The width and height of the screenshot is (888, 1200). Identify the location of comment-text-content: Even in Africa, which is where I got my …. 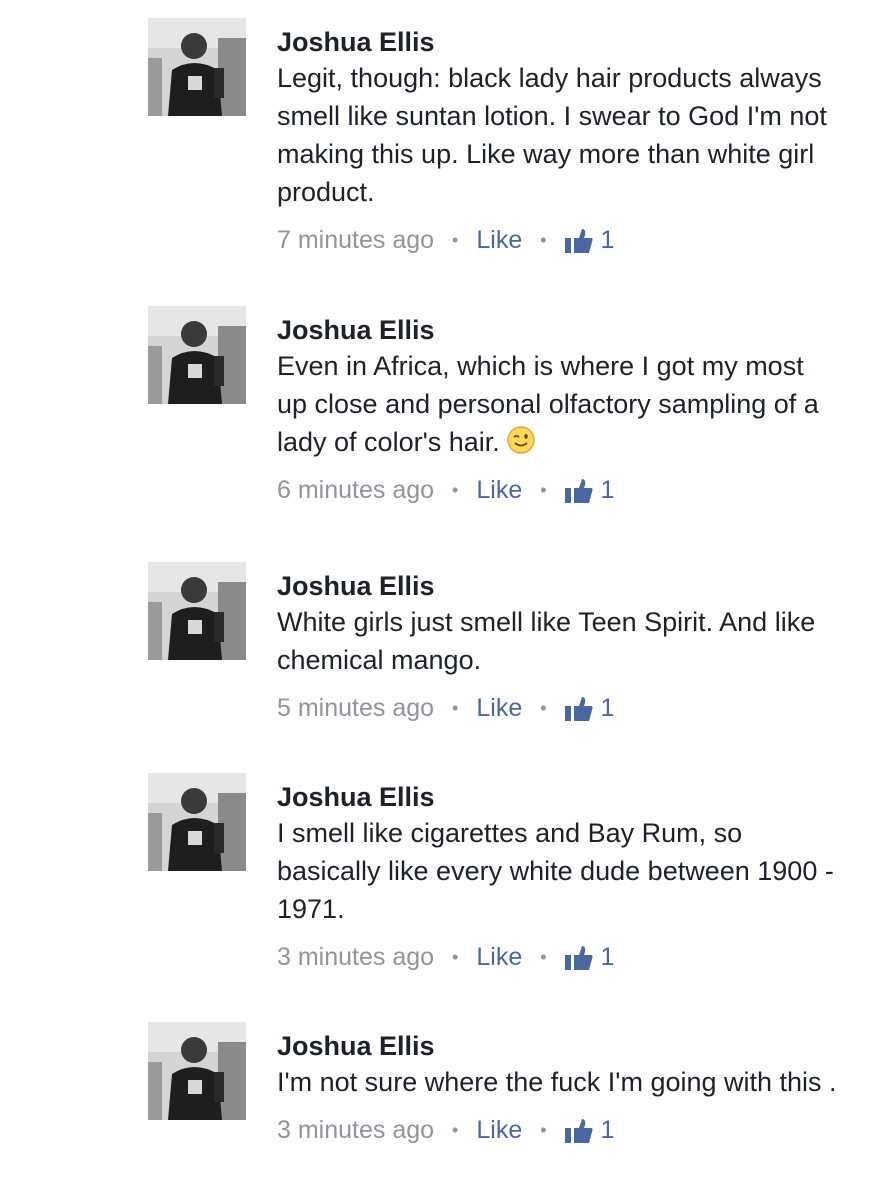
(548, 404).